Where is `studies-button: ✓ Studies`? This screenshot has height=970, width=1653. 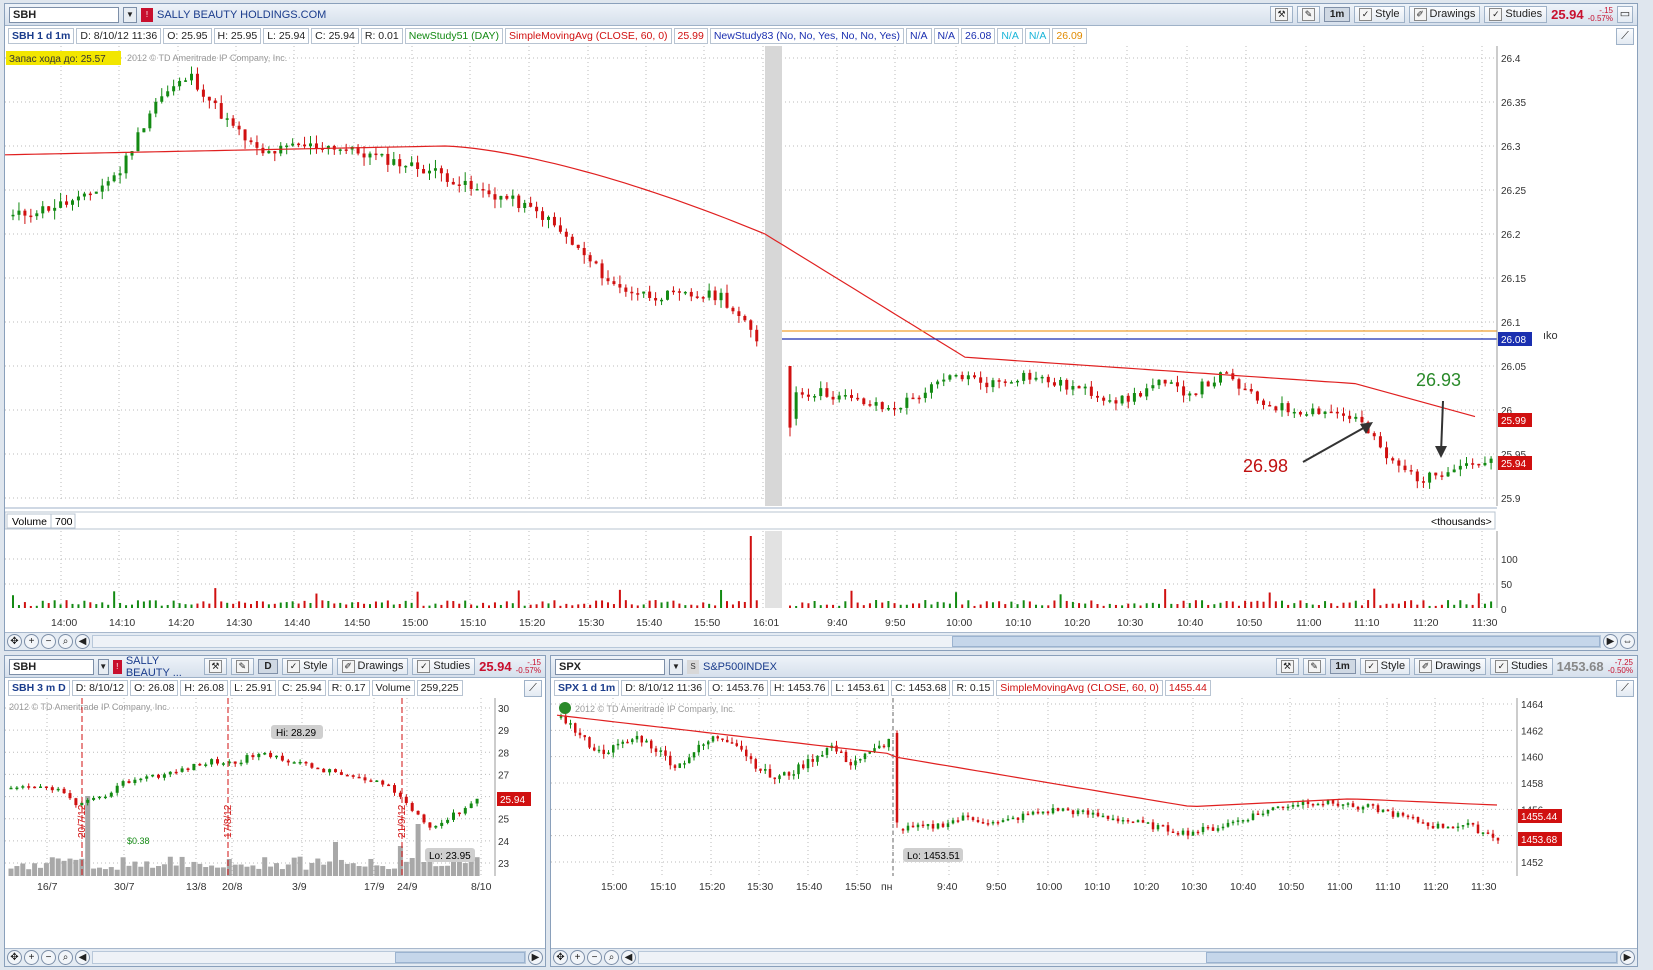 studies-button: ✓ Studies is located at coordinates (1516, 14).